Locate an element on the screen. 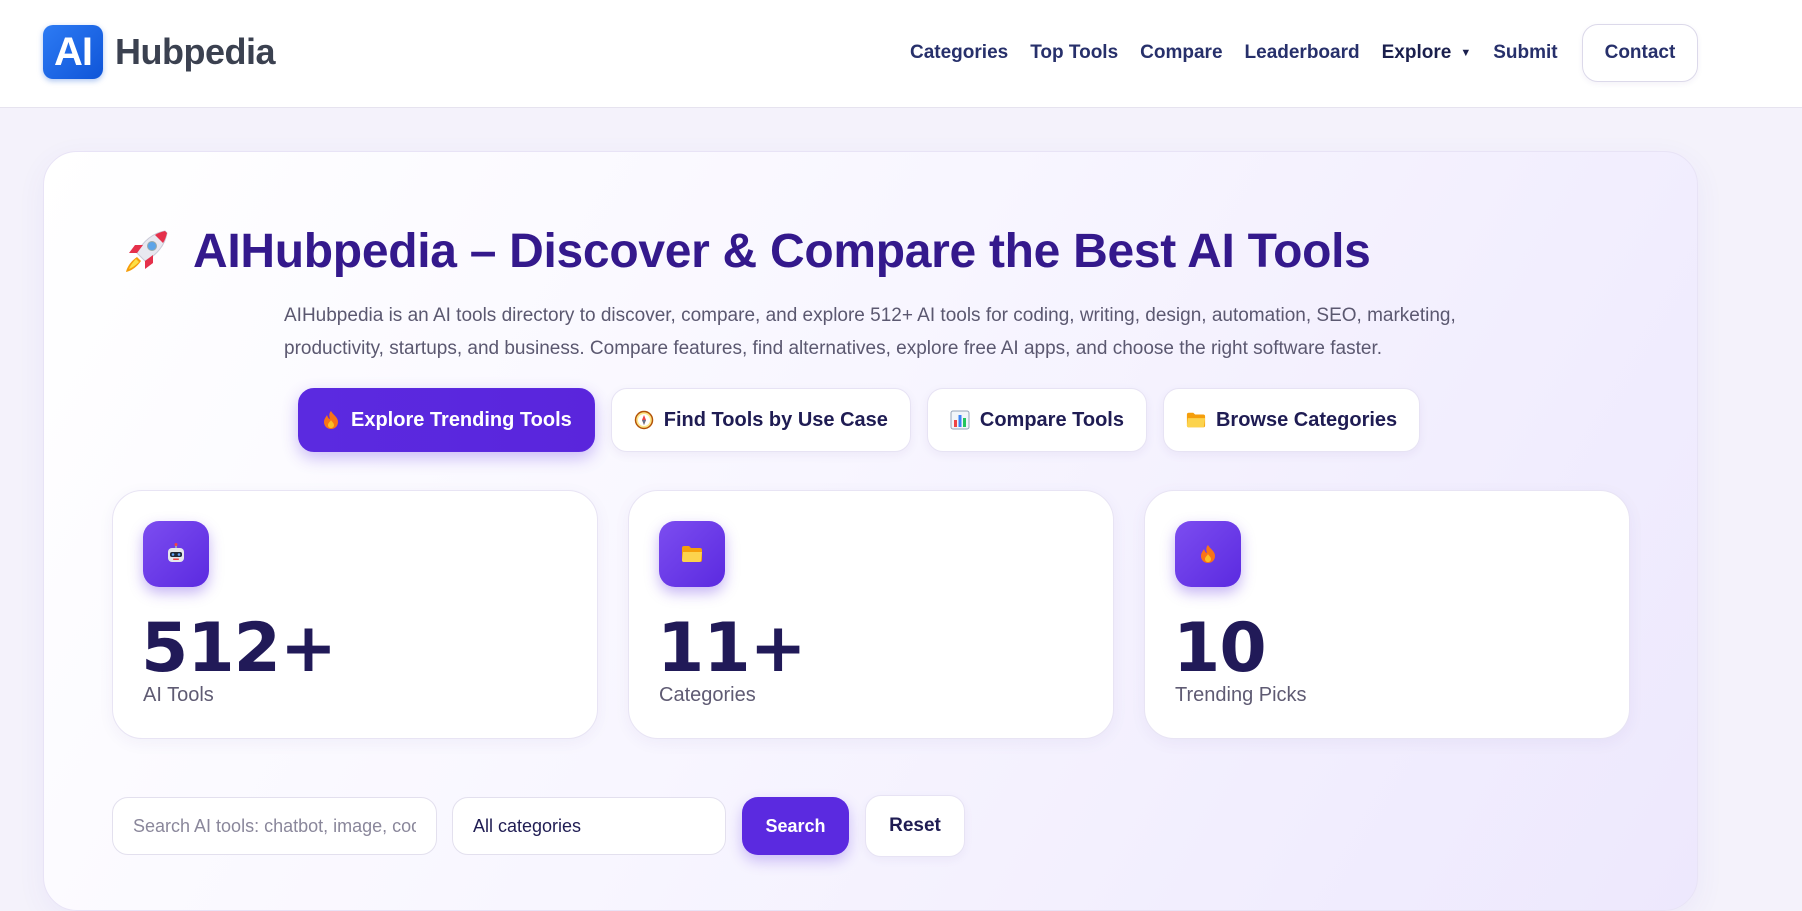 The image size is (1802, 911). stat-value: 512+ is located at coordinates (239, 648).